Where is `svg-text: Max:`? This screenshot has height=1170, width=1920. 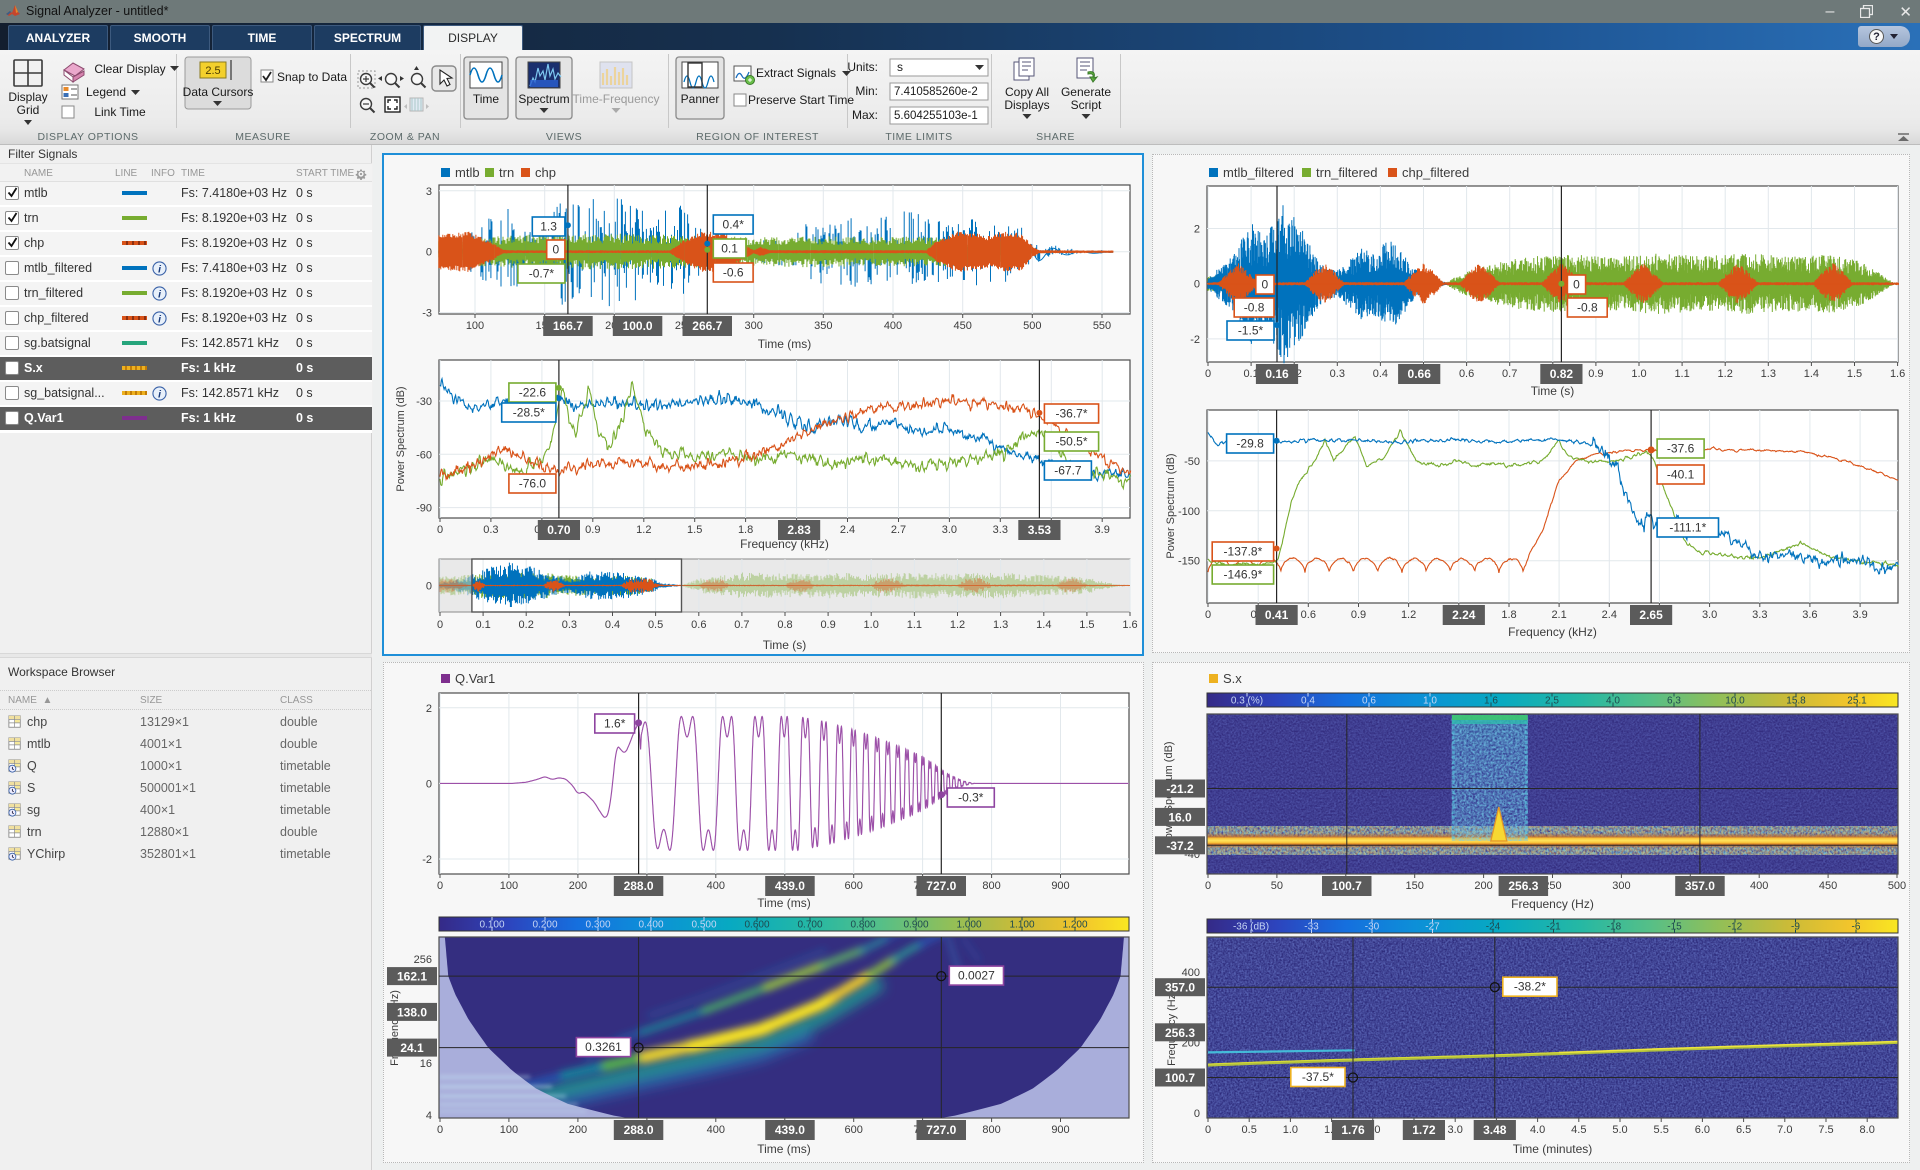
svg-text: Max: is located at coordinates (865, 115).